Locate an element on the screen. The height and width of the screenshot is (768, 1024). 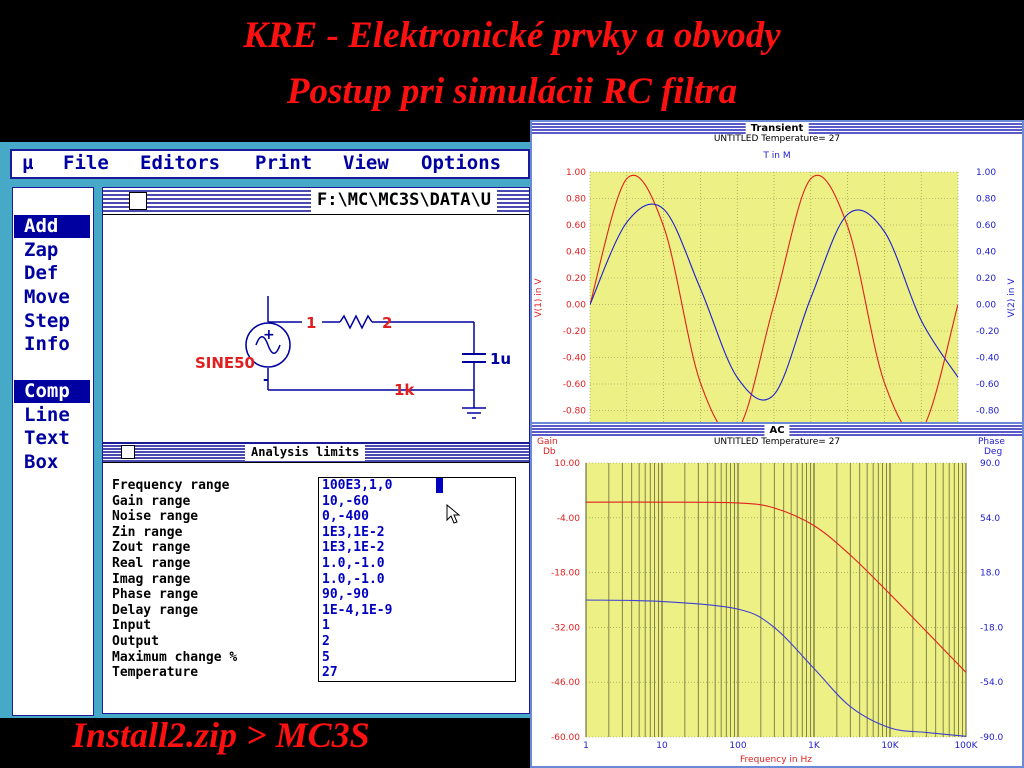
resistor-value: 1k is located at coordinates (404, 390).